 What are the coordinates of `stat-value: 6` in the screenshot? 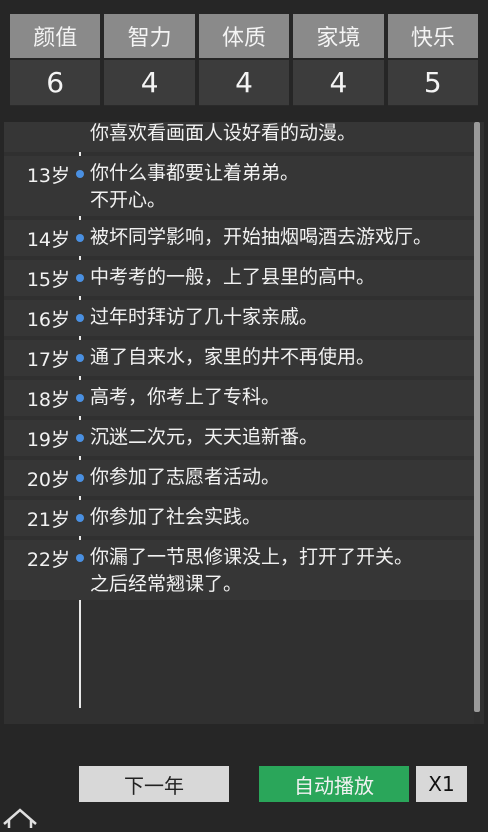 It's located at (55, 82).